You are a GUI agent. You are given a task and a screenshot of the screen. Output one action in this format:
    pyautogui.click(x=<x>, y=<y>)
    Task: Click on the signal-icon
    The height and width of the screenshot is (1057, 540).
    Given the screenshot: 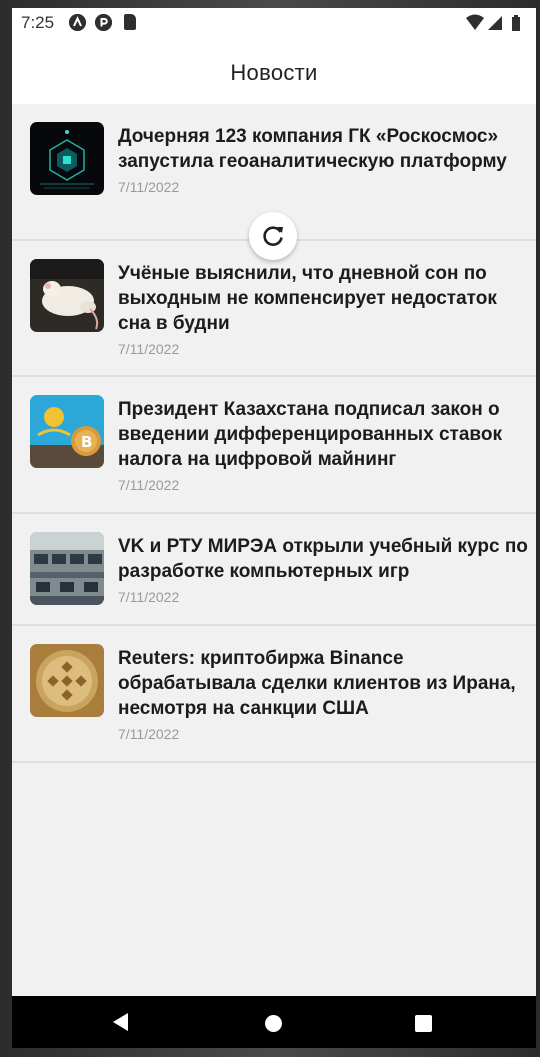 What is the action you would take?
    pyautogui.click(x=495, y=23)
    